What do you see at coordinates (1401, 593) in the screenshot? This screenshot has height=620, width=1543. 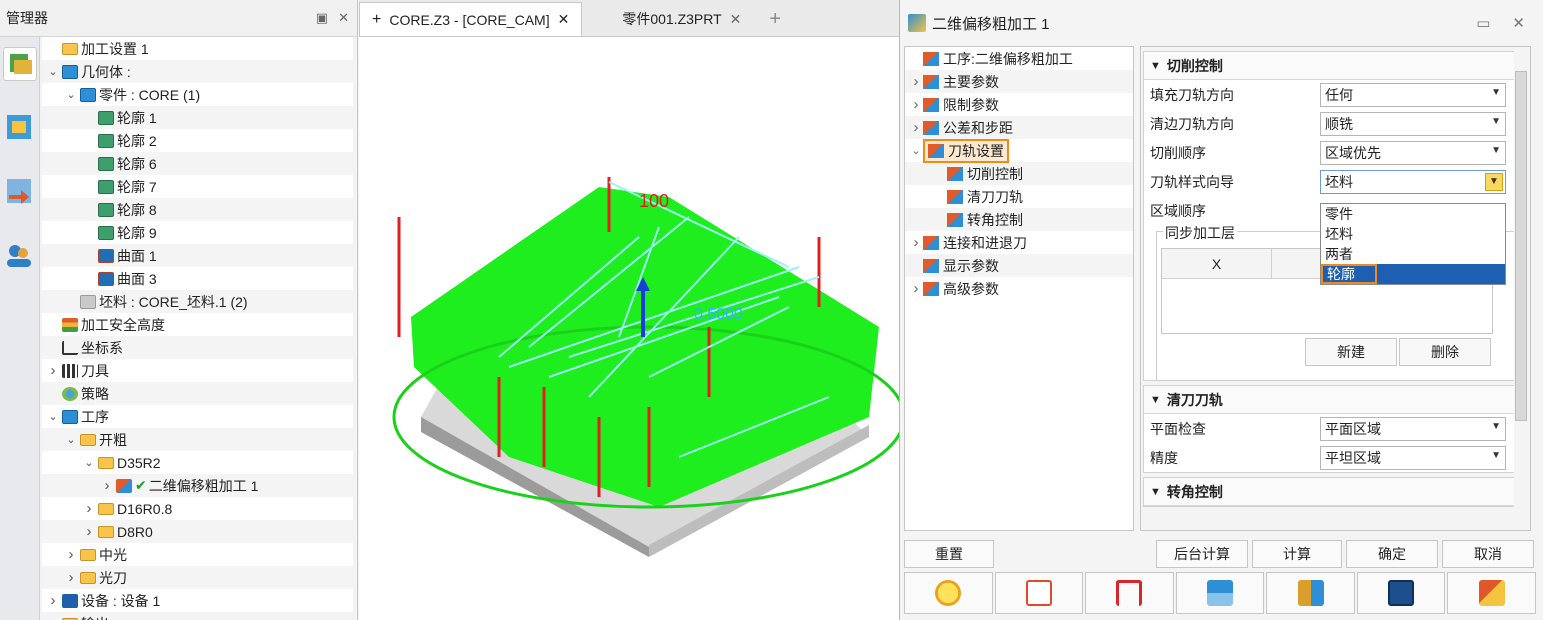 I see `save-button` at bounding box center [1401, 593].